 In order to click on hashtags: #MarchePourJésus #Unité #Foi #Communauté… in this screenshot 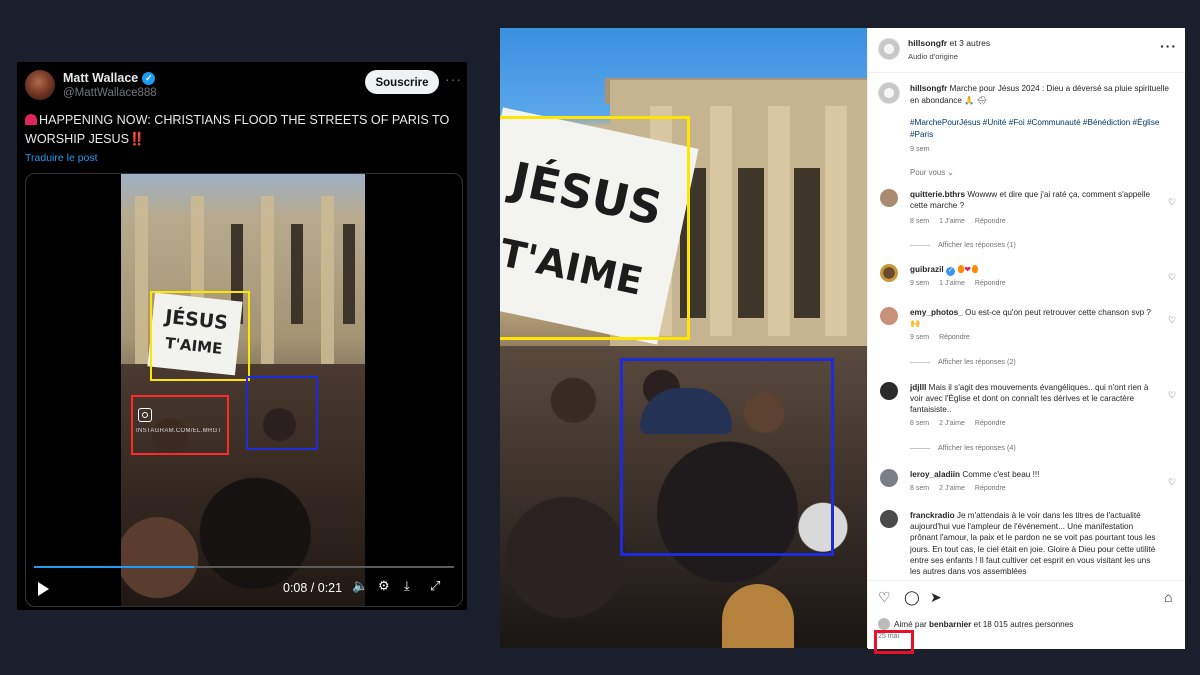, I will do `click(1040, 128)`.